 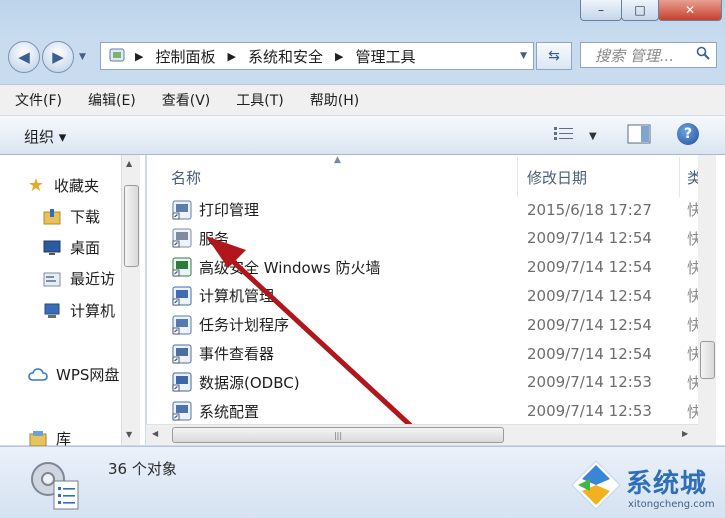 I want to click on back-arrow-icon: ◀, so click(x=24, y=57).